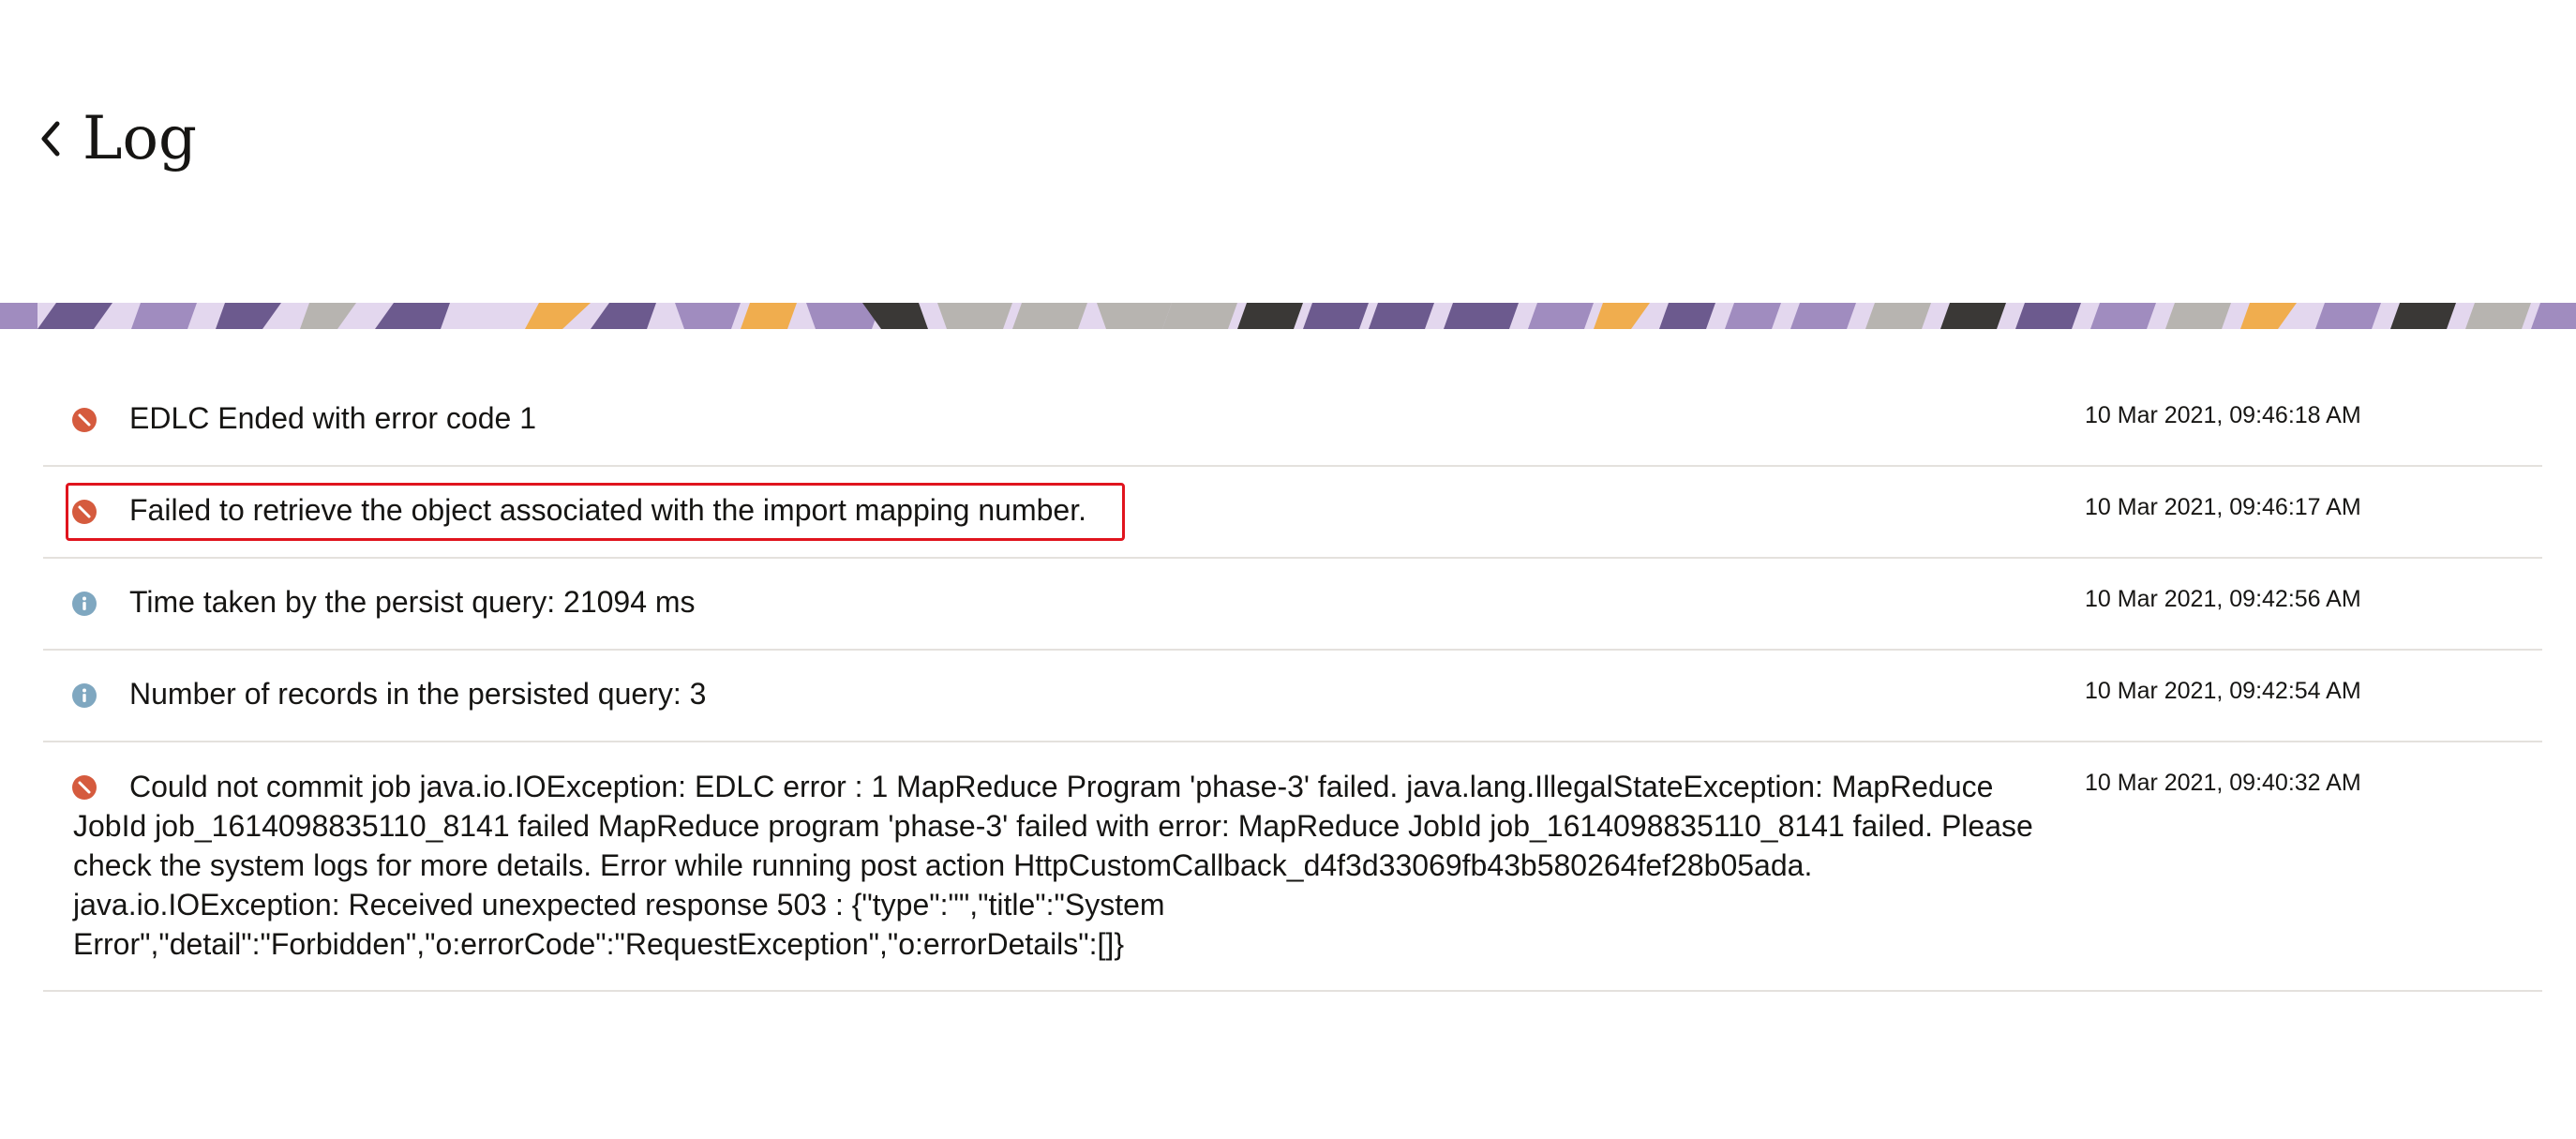 Image resolution: width=2576 pixels, height=1139 pixels. I want to click on back-button, so click(50, 138).